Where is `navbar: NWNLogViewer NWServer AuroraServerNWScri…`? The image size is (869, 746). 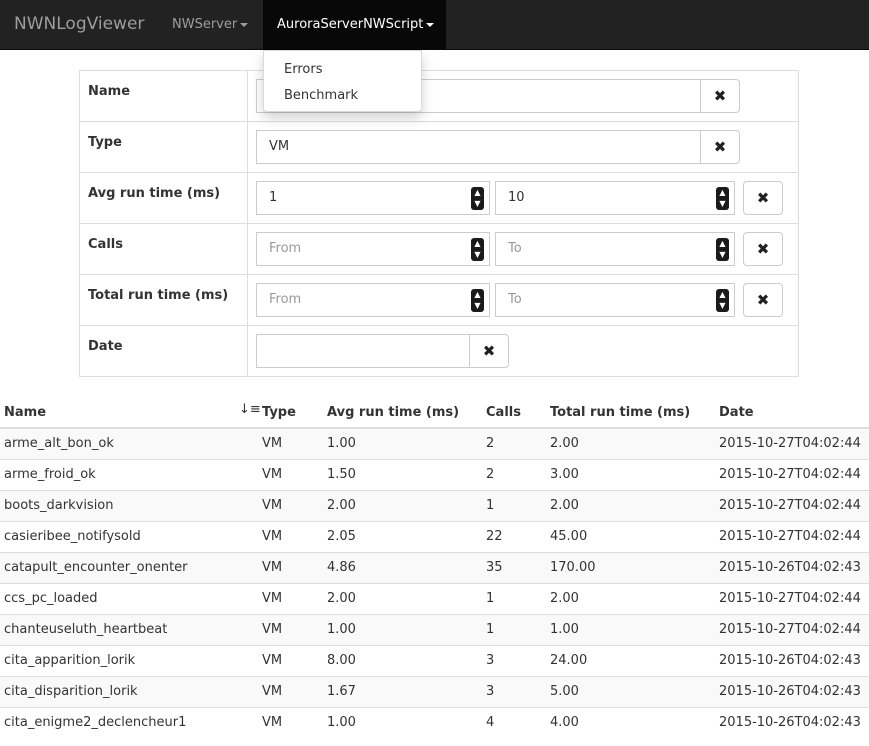
navbar: NWNLogViewer NWServer AuroraServerNWScri… is located at coordinates (434, 25).